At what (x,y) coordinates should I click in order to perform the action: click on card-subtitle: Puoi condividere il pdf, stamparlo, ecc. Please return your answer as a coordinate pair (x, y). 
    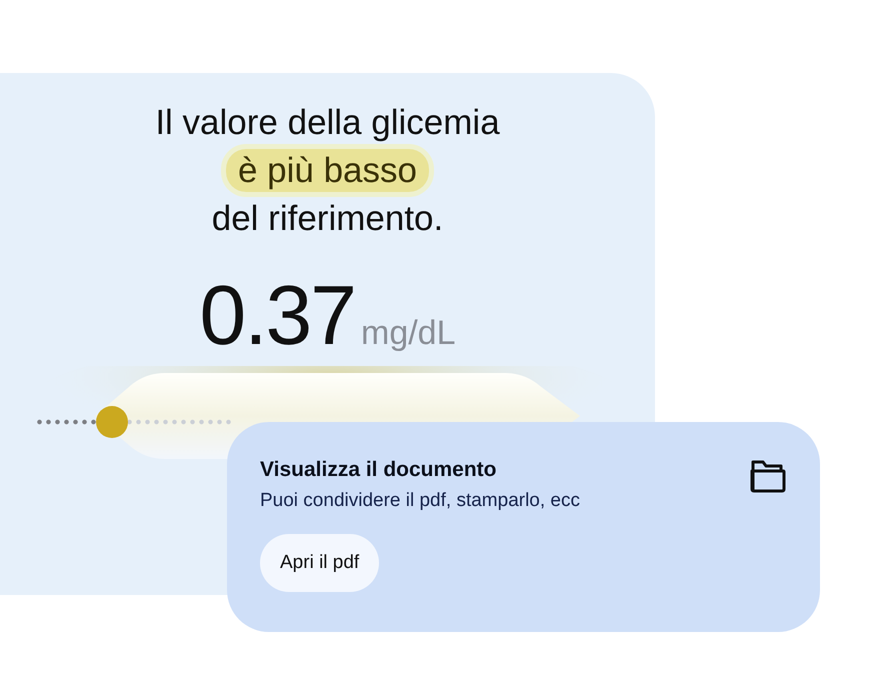
    Looking at the image, I should click on (420, 501).